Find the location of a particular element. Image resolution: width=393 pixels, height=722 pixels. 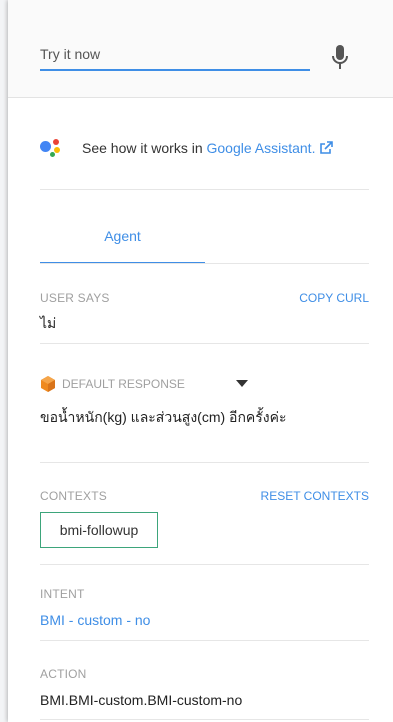

dropdown-caret-icon is located at coordinates (242, 384).